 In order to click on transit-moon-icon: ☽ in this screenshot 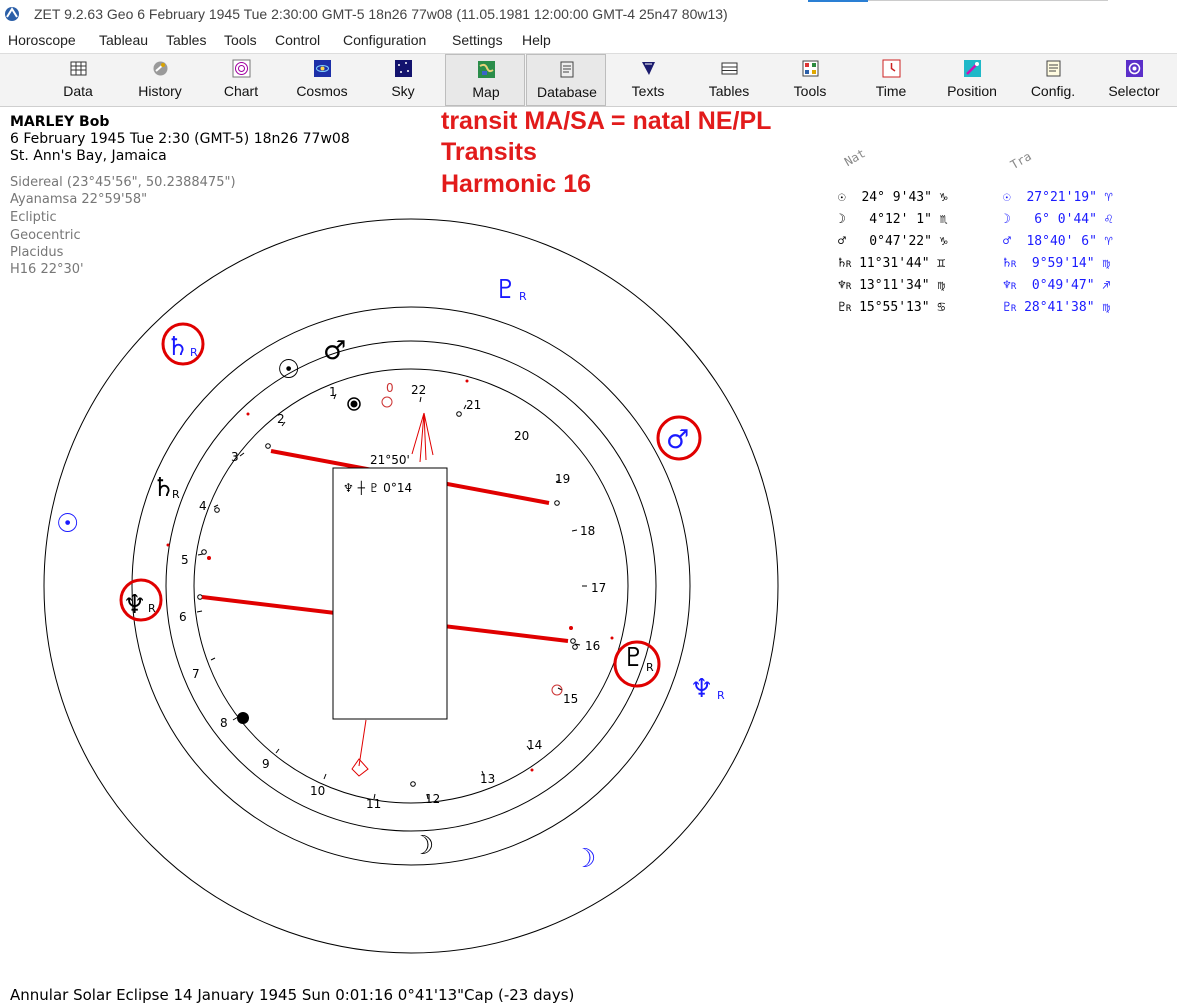, I will do `click(584, 859)`.